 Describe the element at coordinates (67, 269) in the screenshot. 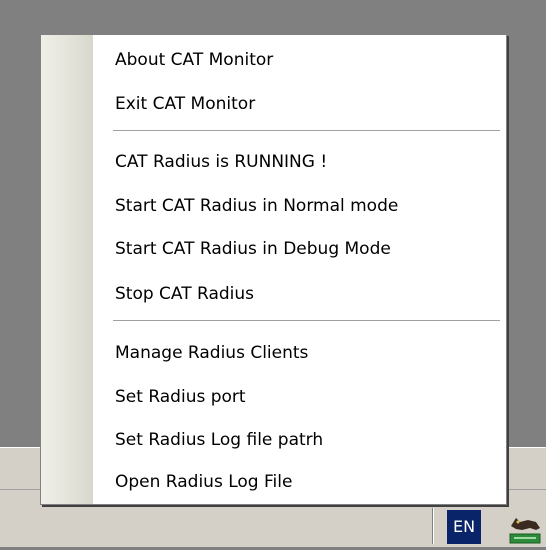

I see `menu-gutter` at that location.